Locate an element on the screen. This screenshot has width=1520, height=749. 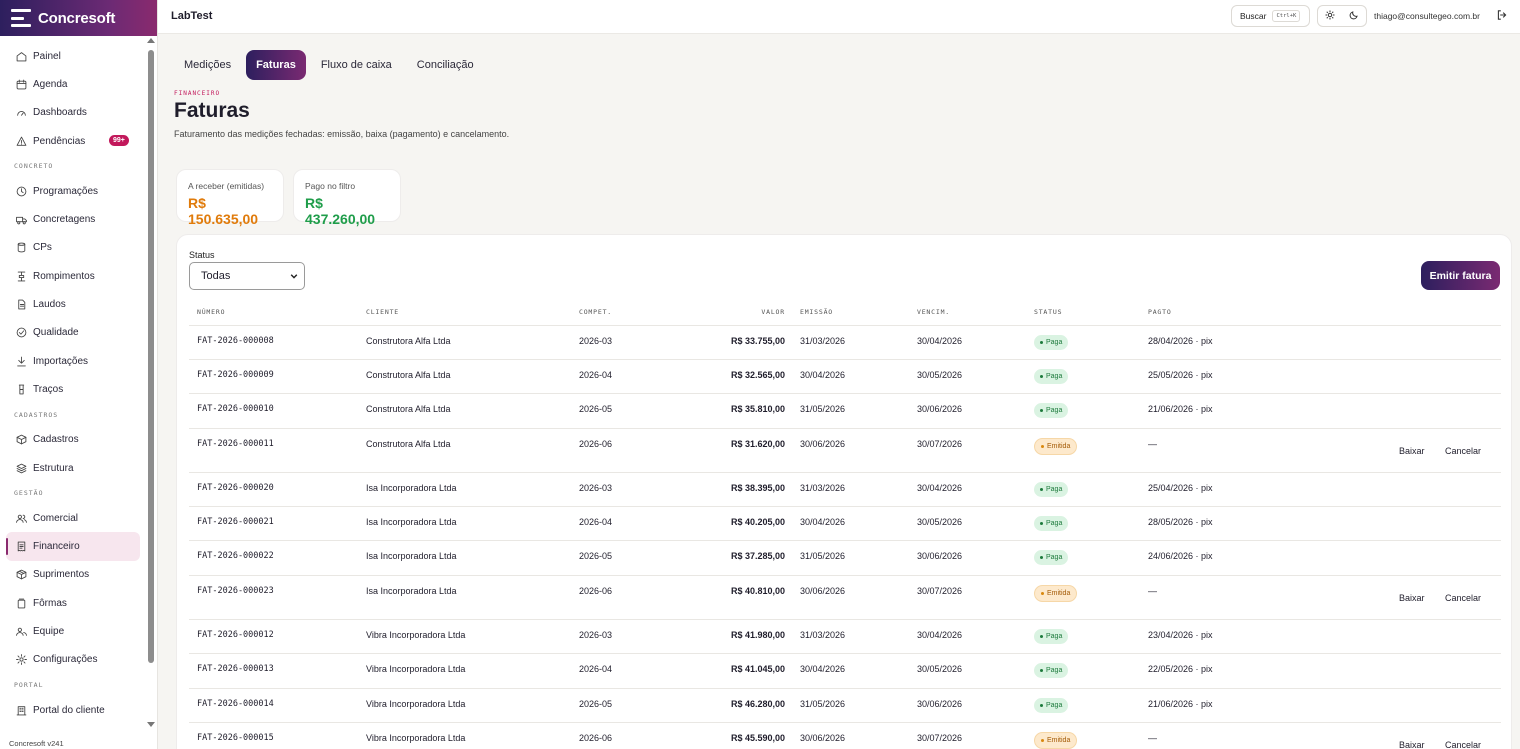
sidebar-item-painel: Painel is located at coordinates (73, 56).